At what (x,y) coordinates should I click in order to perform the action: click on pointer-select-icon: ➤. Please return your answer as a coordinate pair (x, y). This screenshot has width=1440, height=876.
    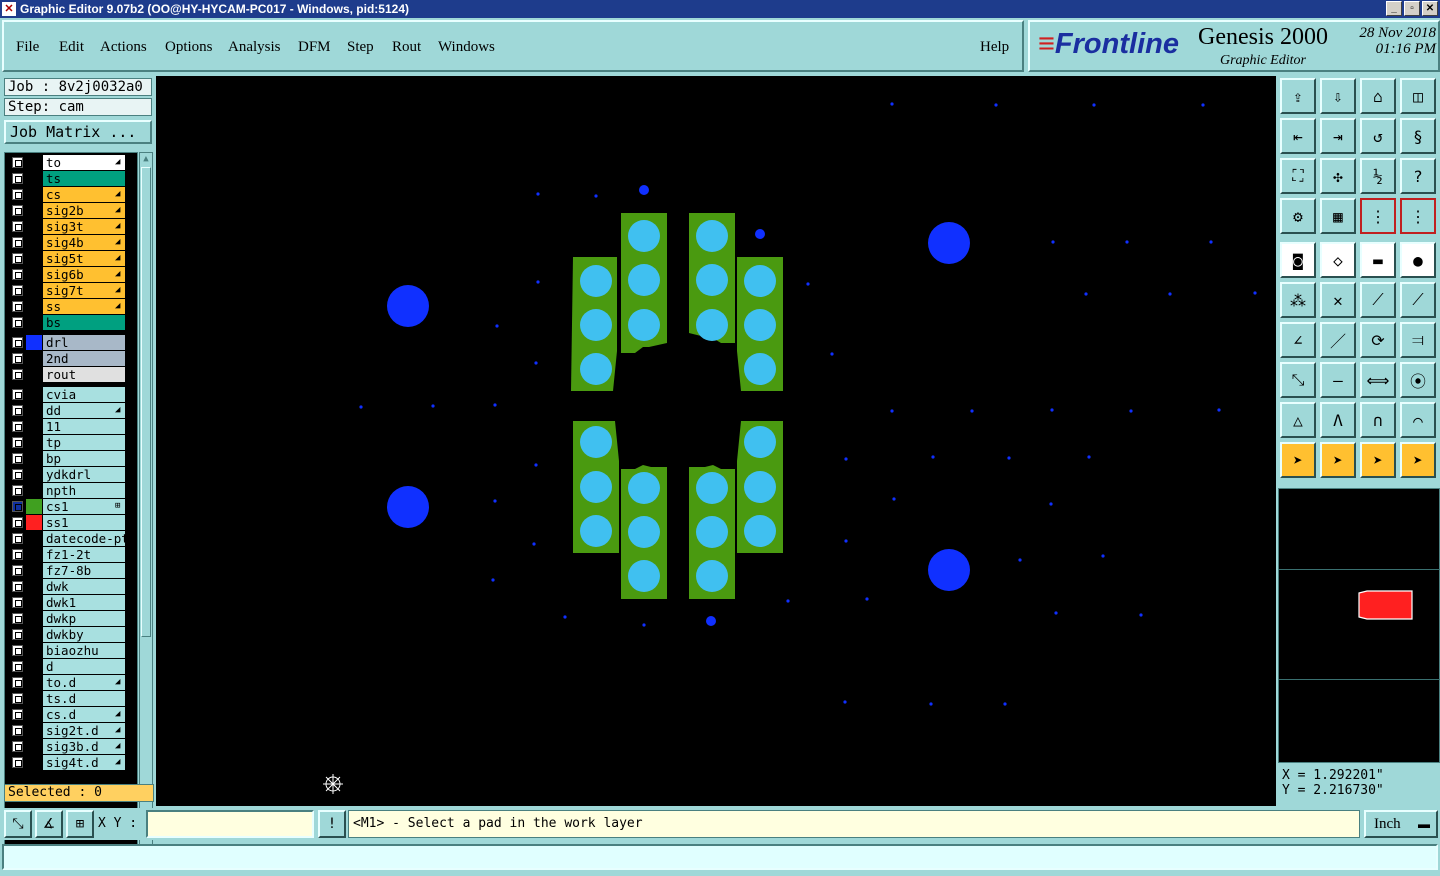
    Looking at the image, I should click on (1378, 460).